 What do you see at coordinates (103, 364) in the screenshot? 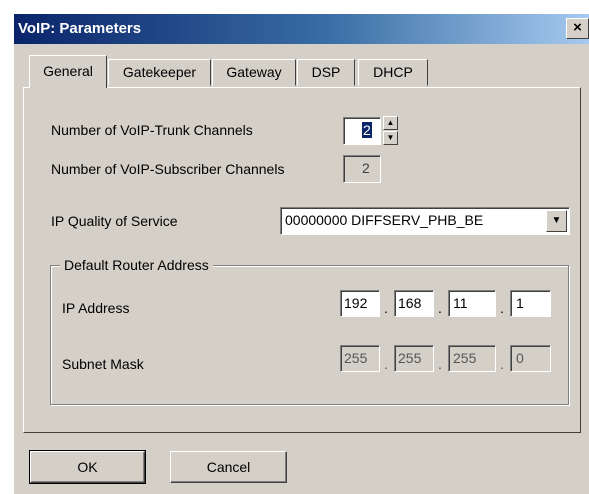
I see `subnet-mask-label: Subnet Mask` at bounding box center [103, 364].